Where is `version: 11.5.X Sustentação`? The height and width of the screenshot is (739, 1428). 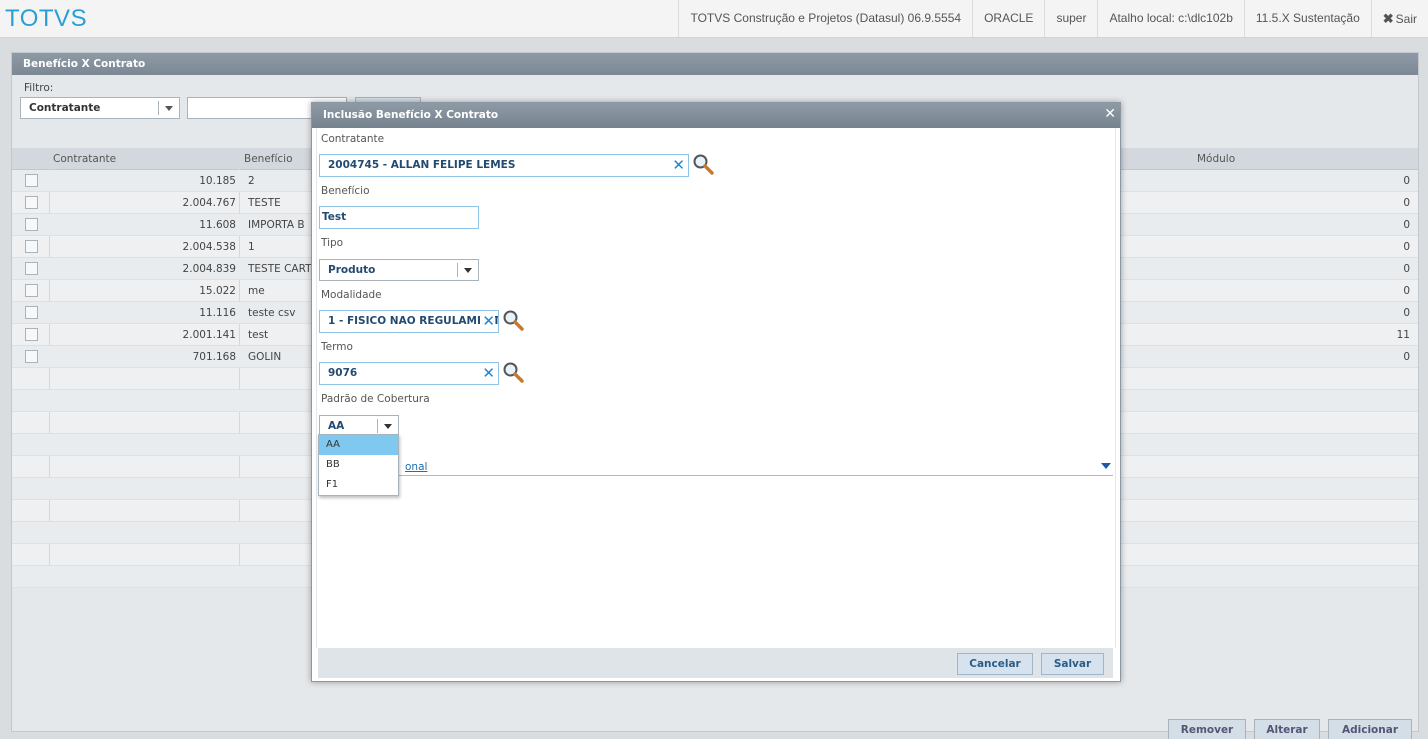
version: 11.5.X Sustentação is located at coordinates (1307, 18).